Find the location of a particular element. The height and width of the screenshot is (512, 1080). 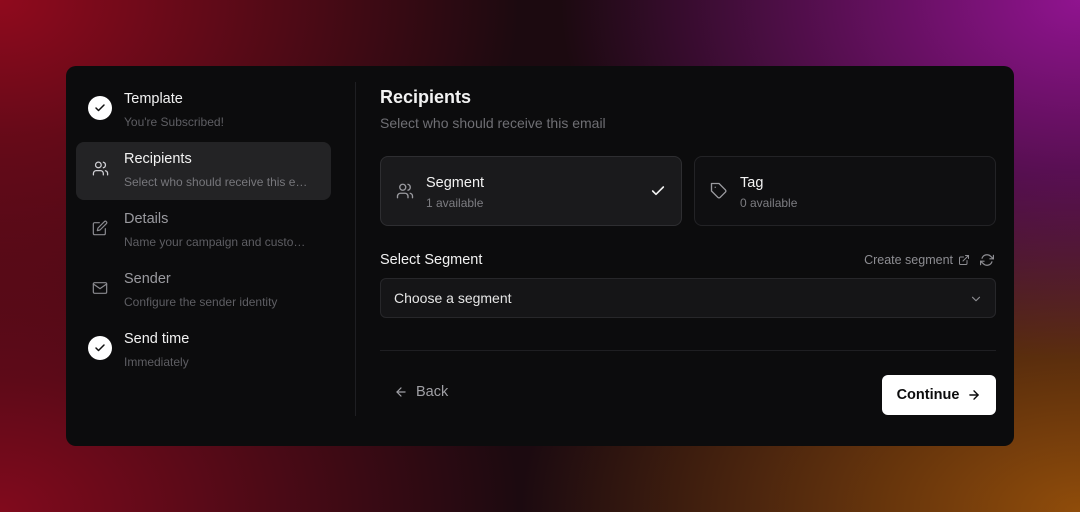

step-subtitle: Immediately is located at coordinates (156, 362).